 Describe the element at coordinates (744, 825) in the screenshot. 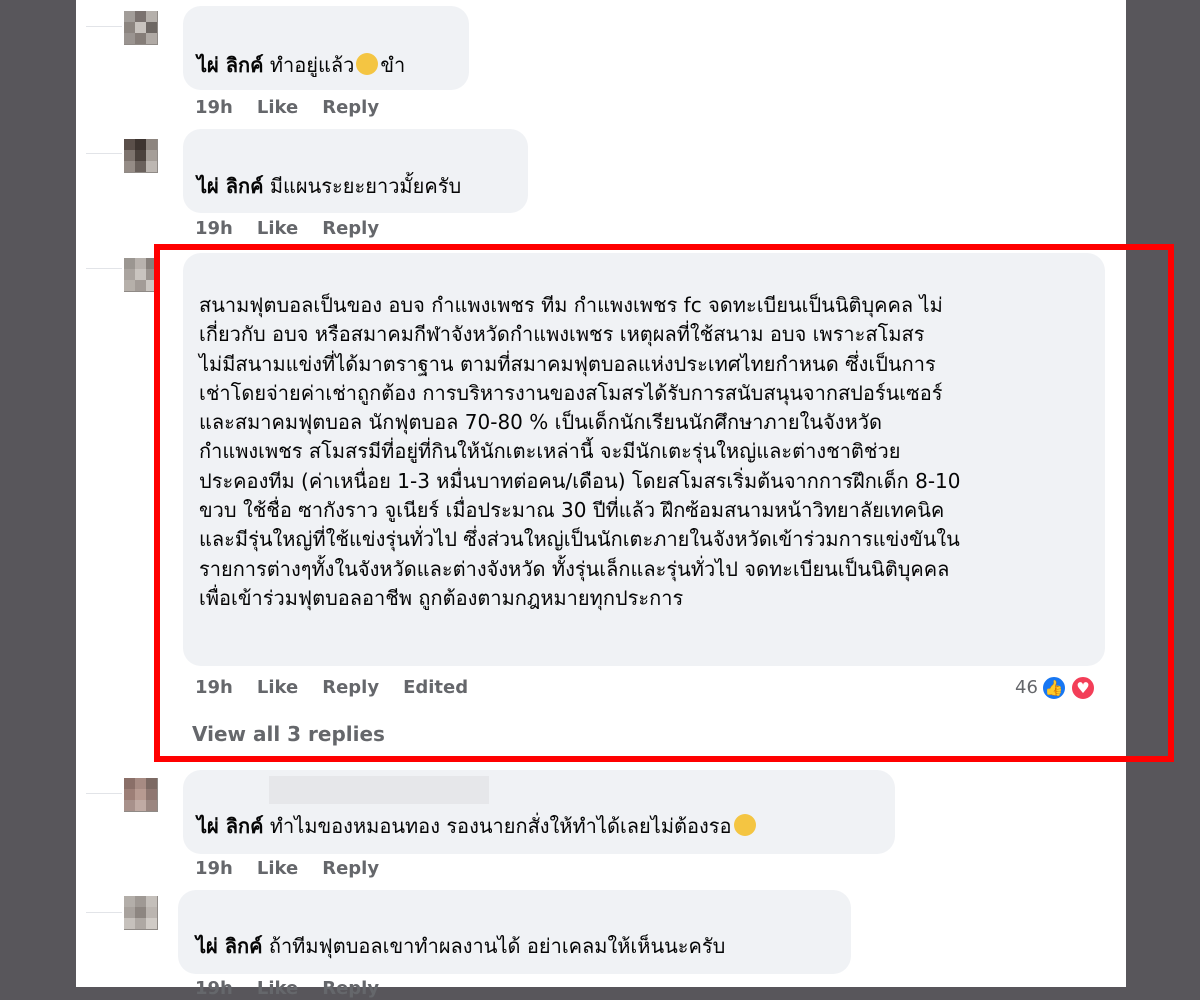

I see `grinning-emoji-icon` at that location.